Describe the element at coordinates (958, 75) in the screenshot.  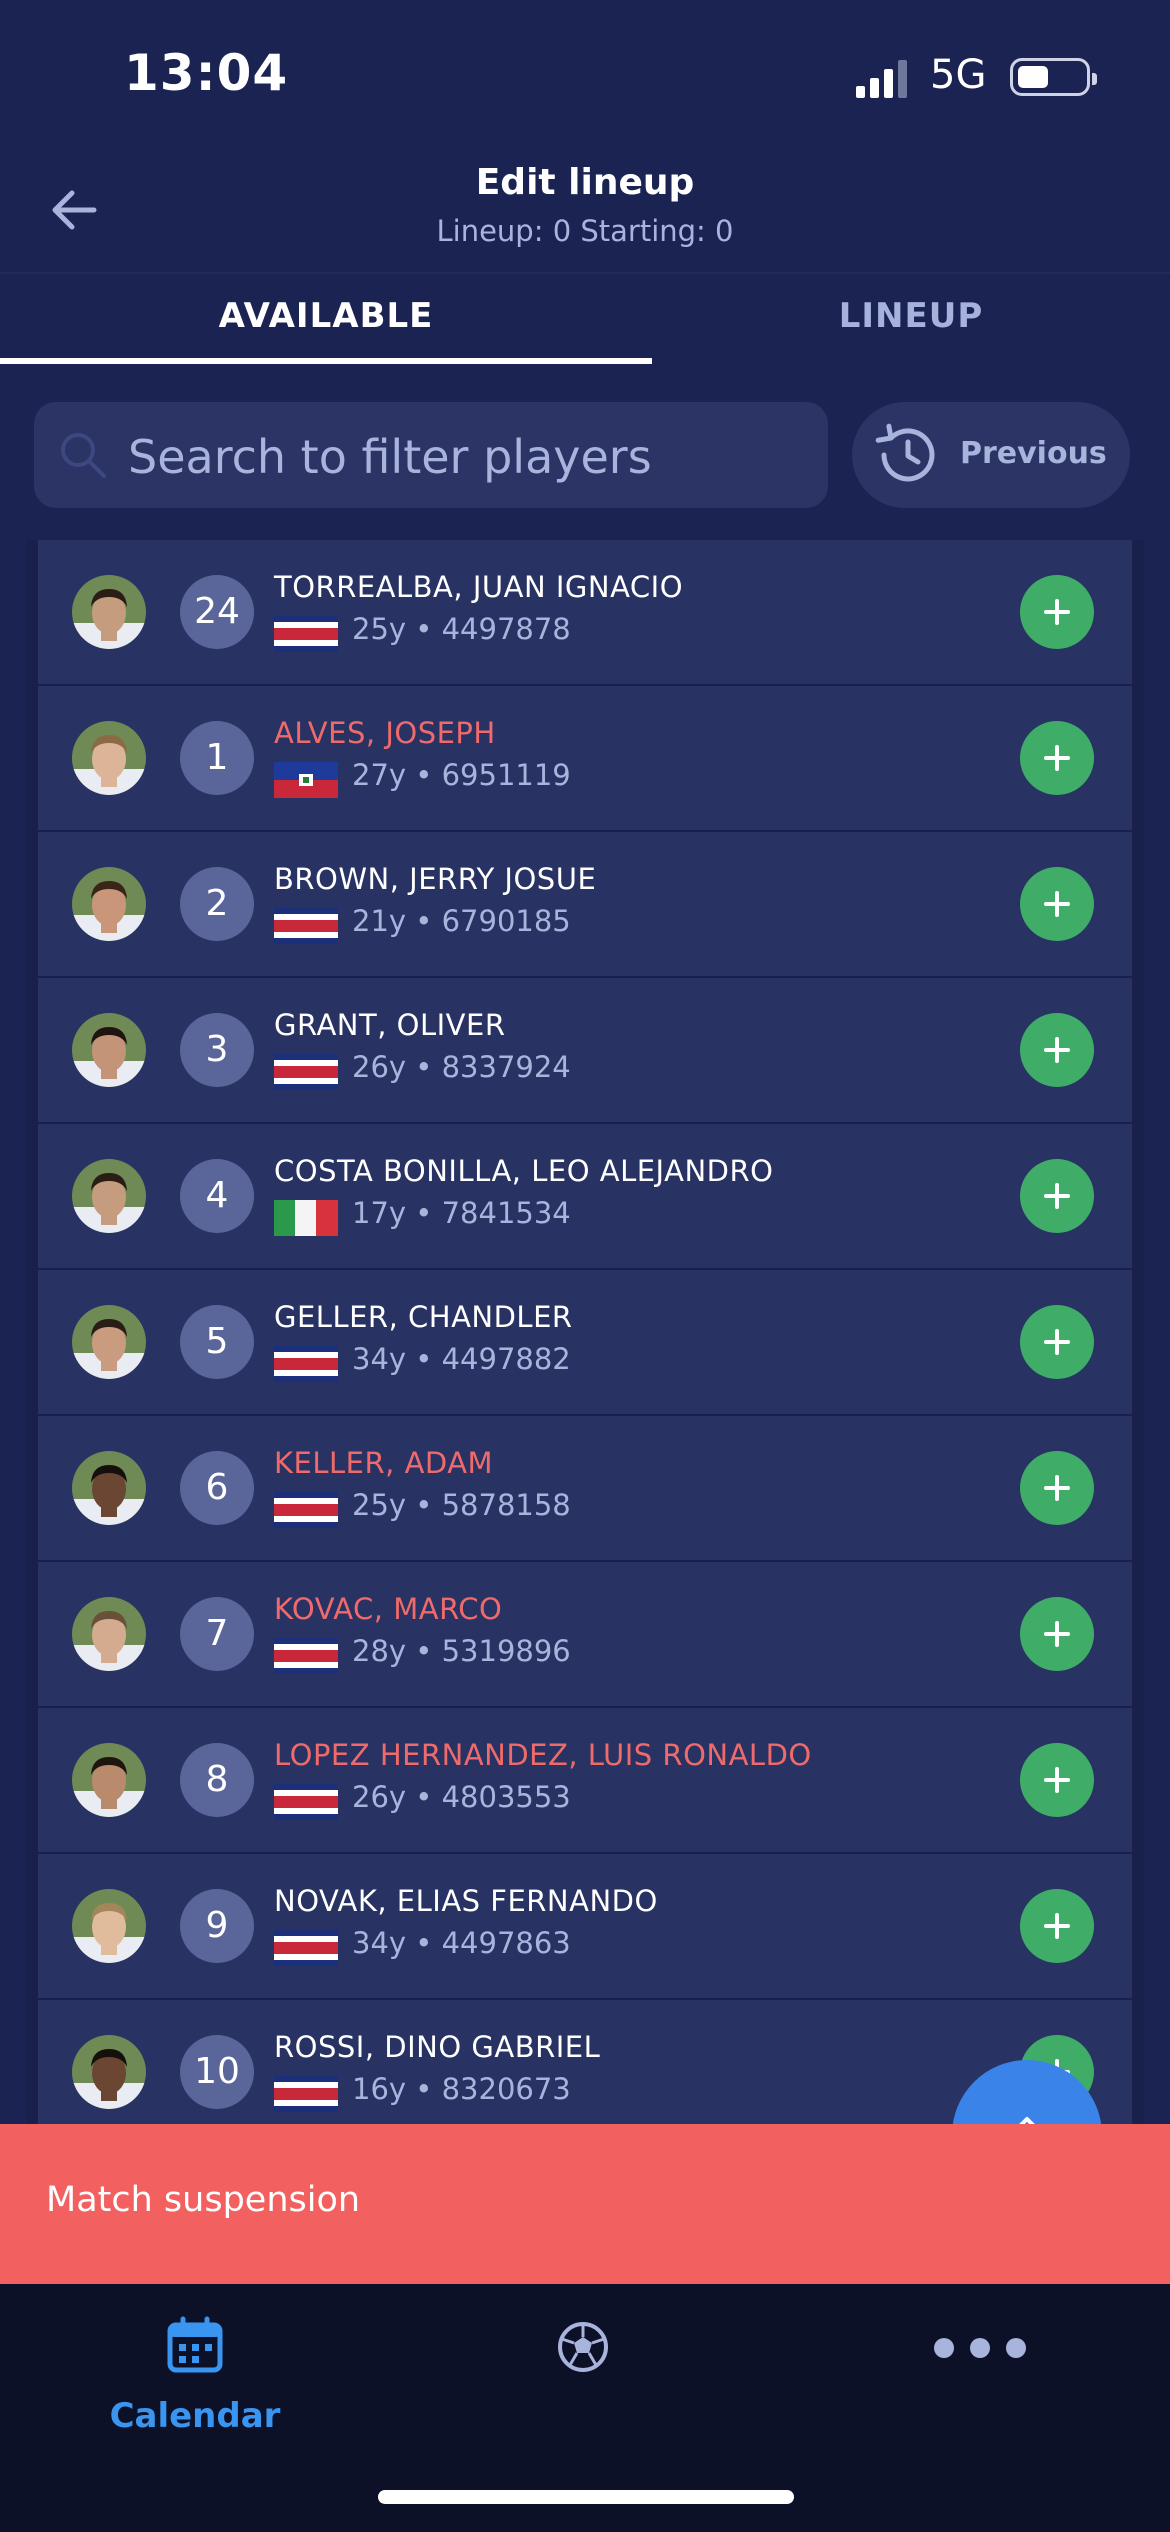
I see `network-label: 5G` at that location.